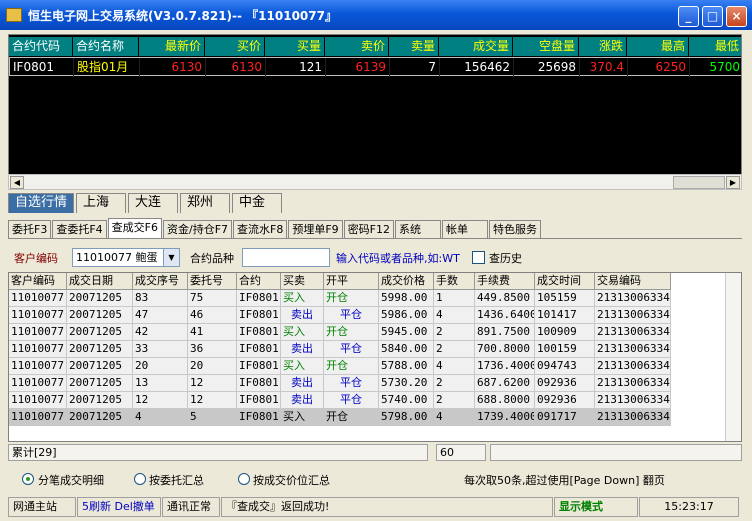 This screenshot has width=752, height=521. I want to click on grid-cell: 46, so click(212, 315).